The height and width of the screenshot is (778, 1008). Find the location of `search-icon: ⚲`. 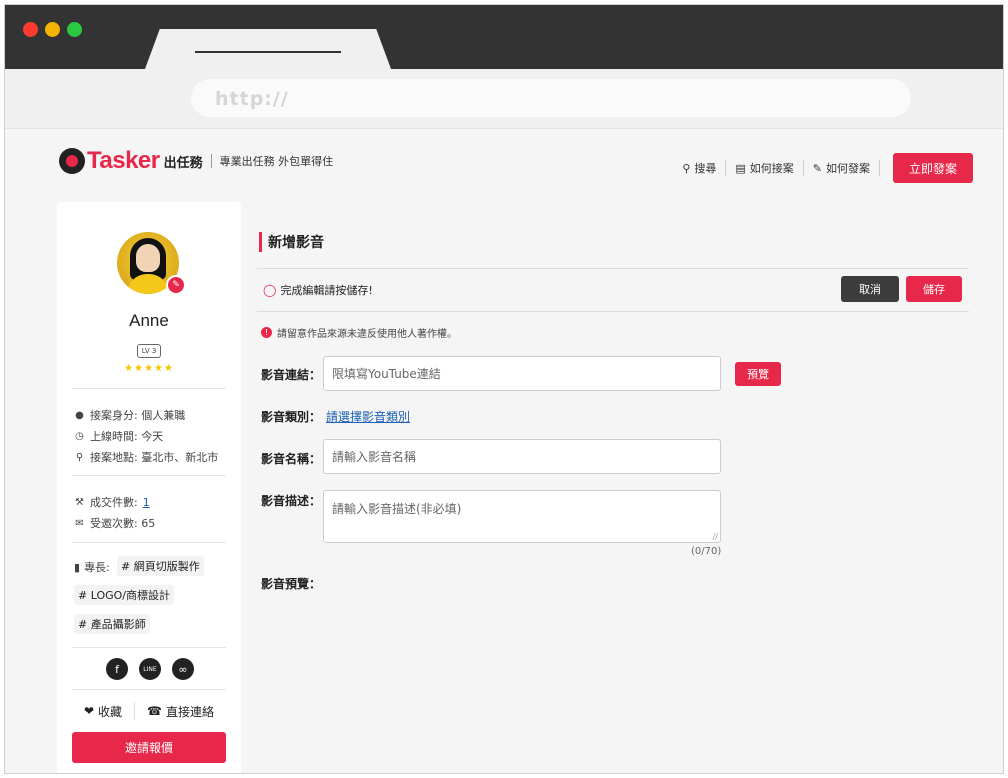

search-icon: ⚲ is located at coordinates (686, 168).